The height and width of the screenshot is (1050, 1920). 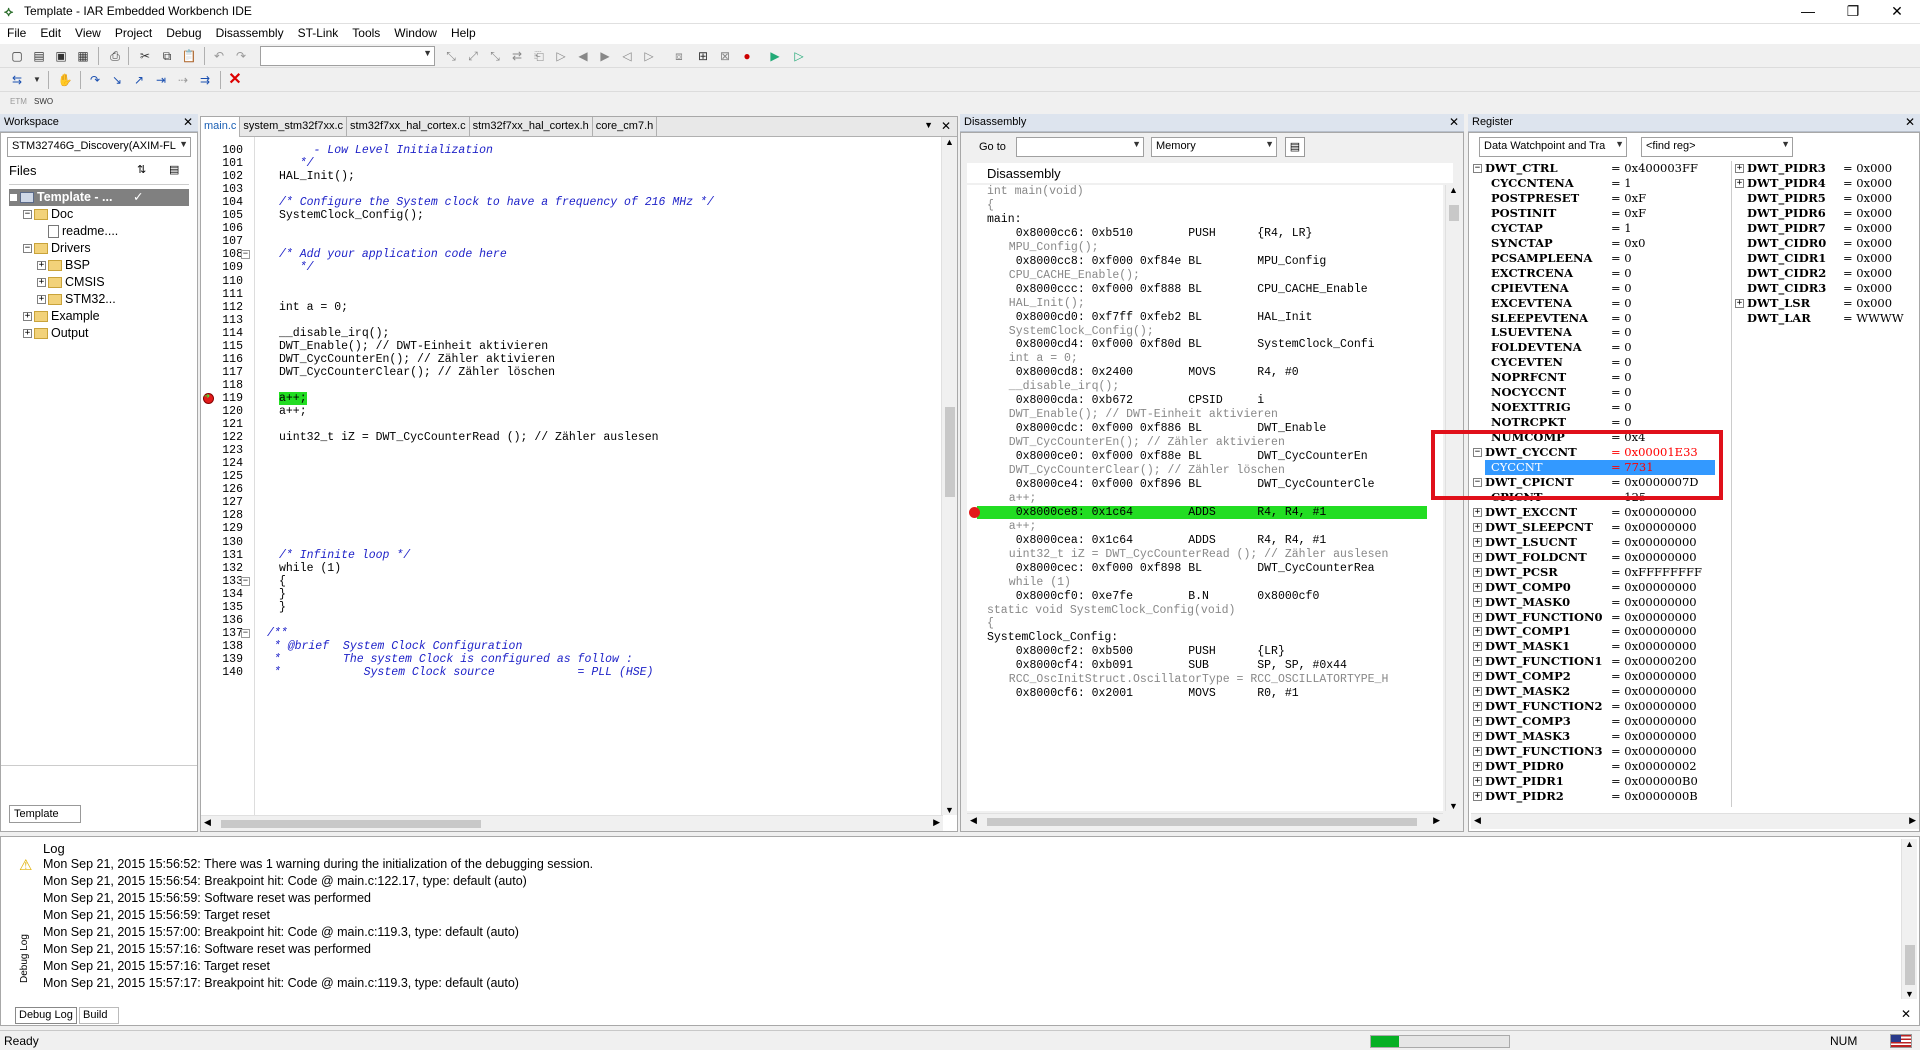 I want to click on disassembly-line: 0x8000cf2: 0xb500 PUSH {LR}, so click(x=1140, y=651).